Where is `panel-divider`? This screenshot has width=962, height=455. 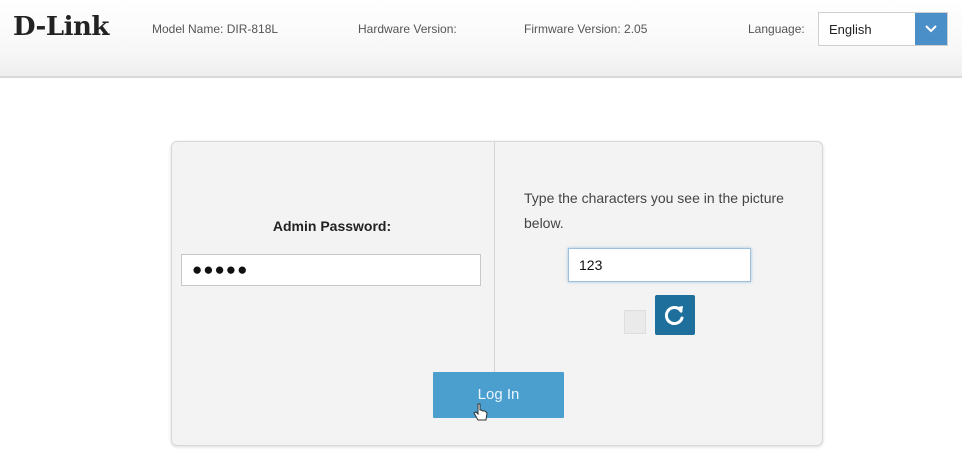 panel-divider is located at coordinates (494, 257).